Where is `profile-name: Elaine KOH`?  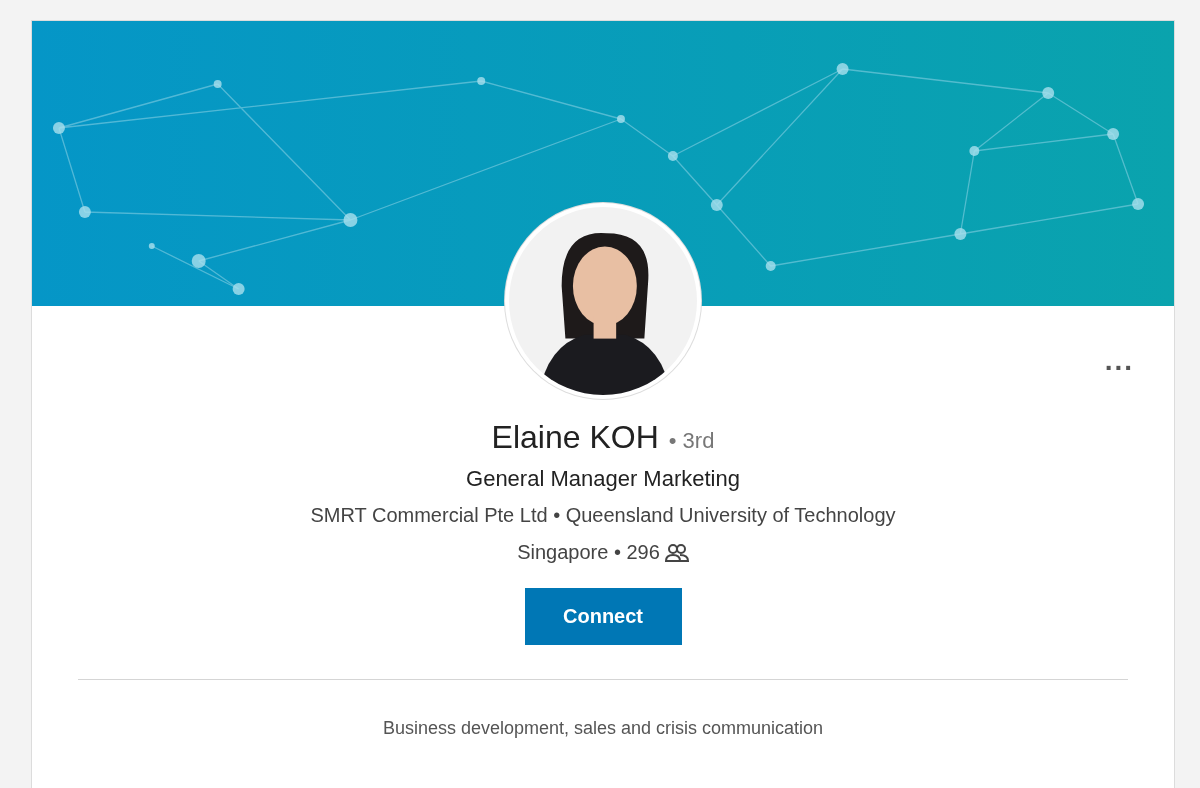
profile-name: Elaine KOH is located at coordinates (575, 437).